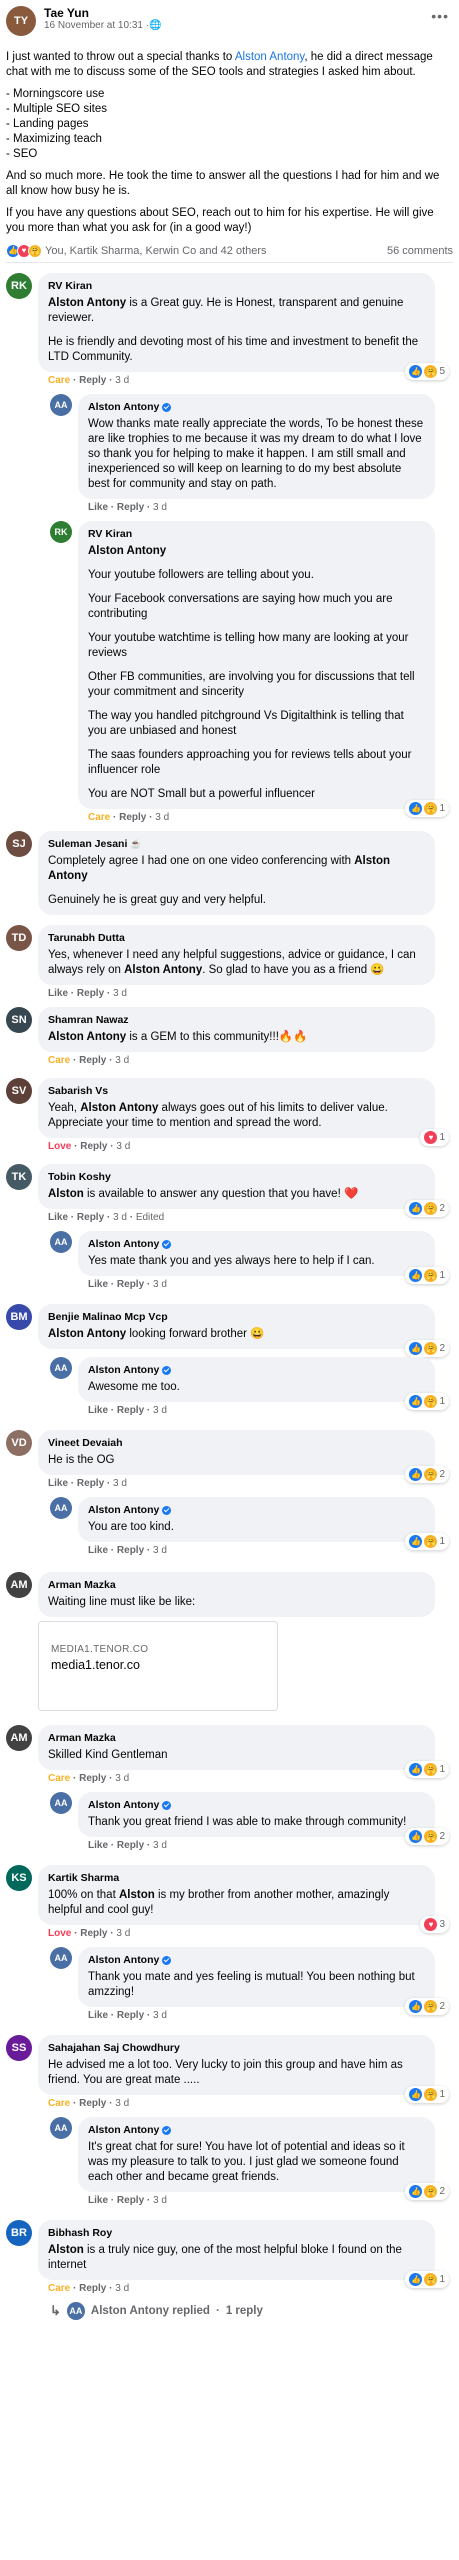  Describe the element at coordinates (79, 1177) in the screenshot. I see `commenter-name: Tobin Koshy` at that location.